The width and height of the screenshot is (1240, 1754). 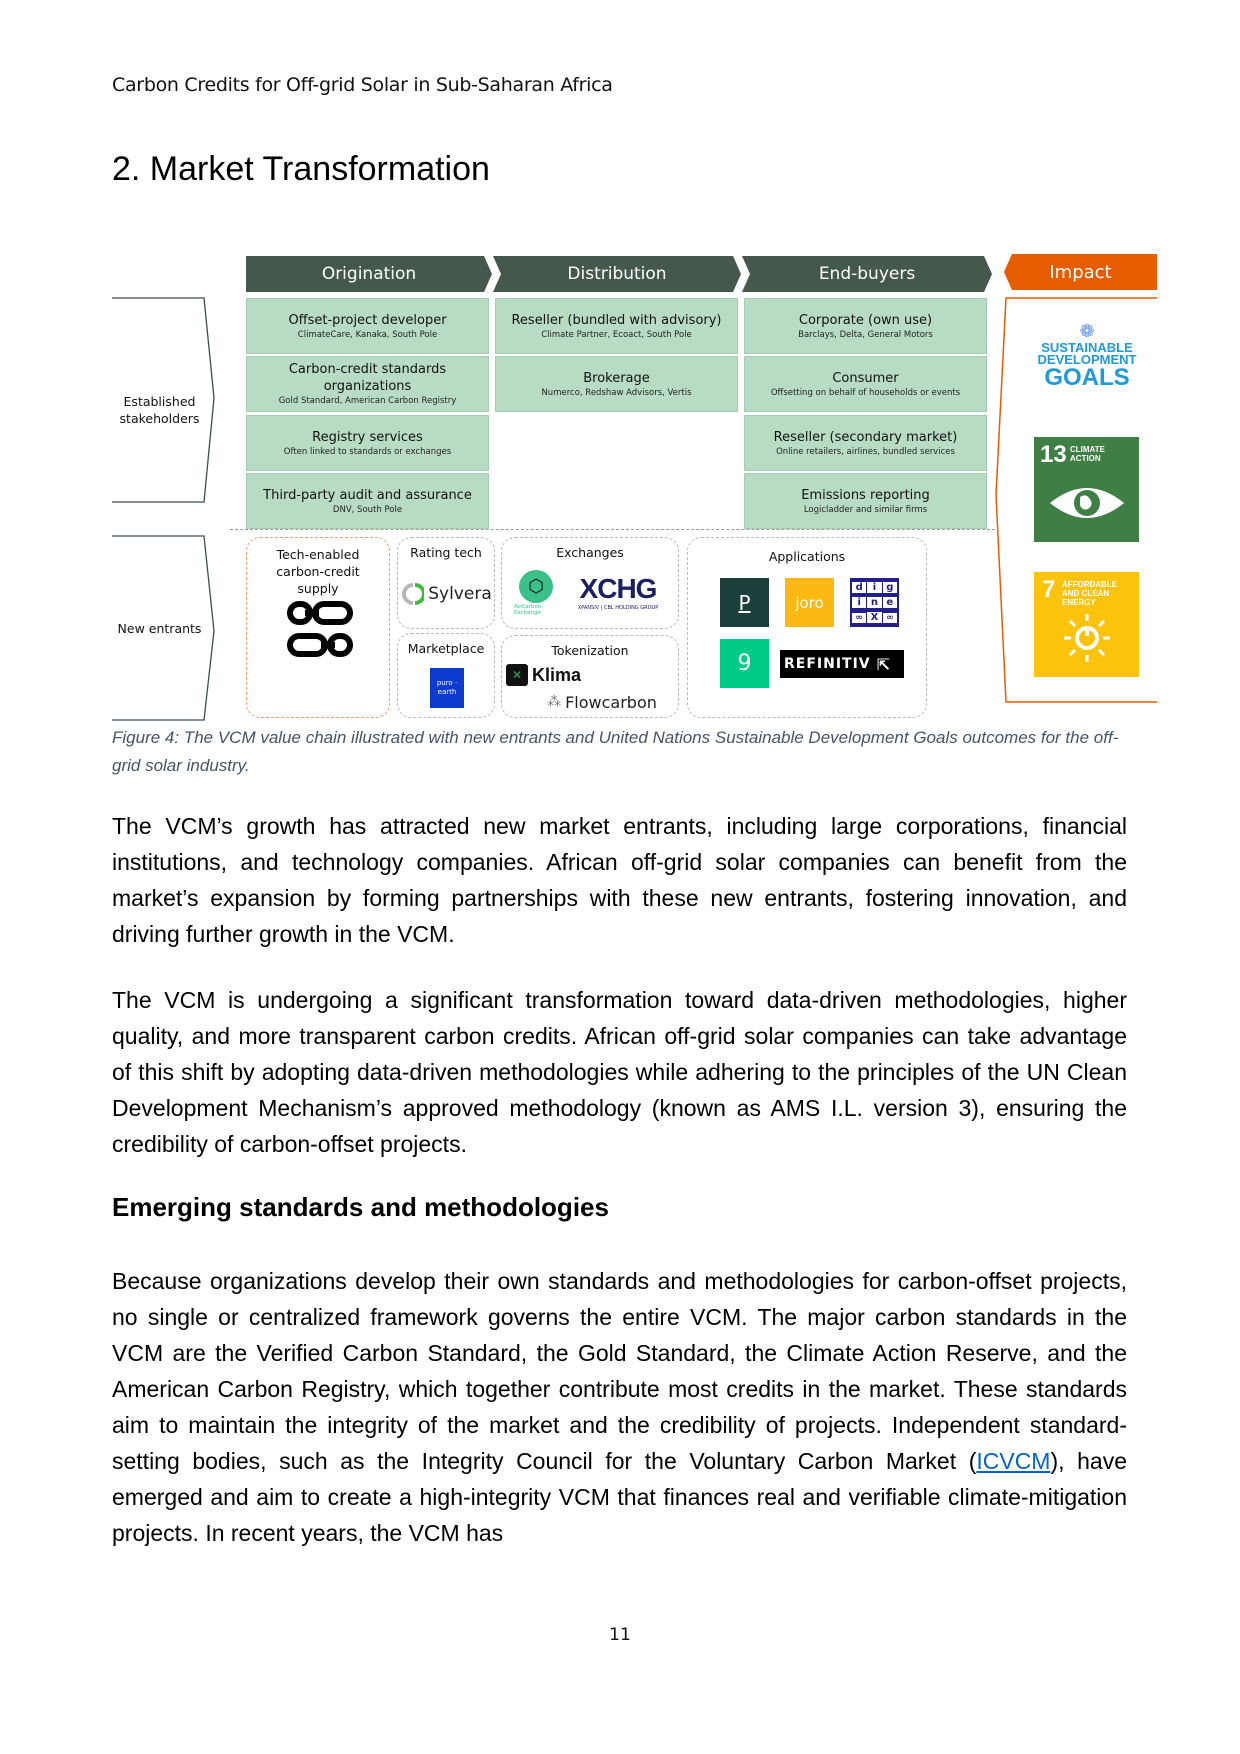 I want to click on sylvera-wordmark: Sylvera, so click(x=460, y=594).